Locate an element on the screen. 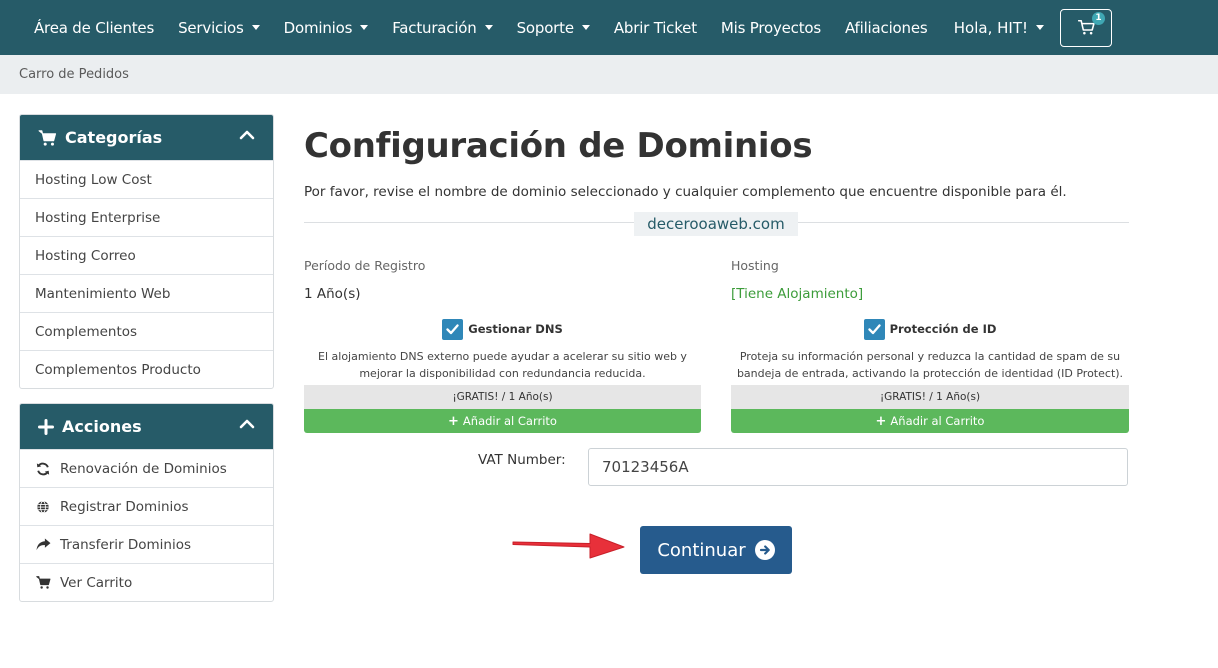 The height and width of the screenshot is (668, 1218). dns-checkbox is located at coordinates (453, 329).